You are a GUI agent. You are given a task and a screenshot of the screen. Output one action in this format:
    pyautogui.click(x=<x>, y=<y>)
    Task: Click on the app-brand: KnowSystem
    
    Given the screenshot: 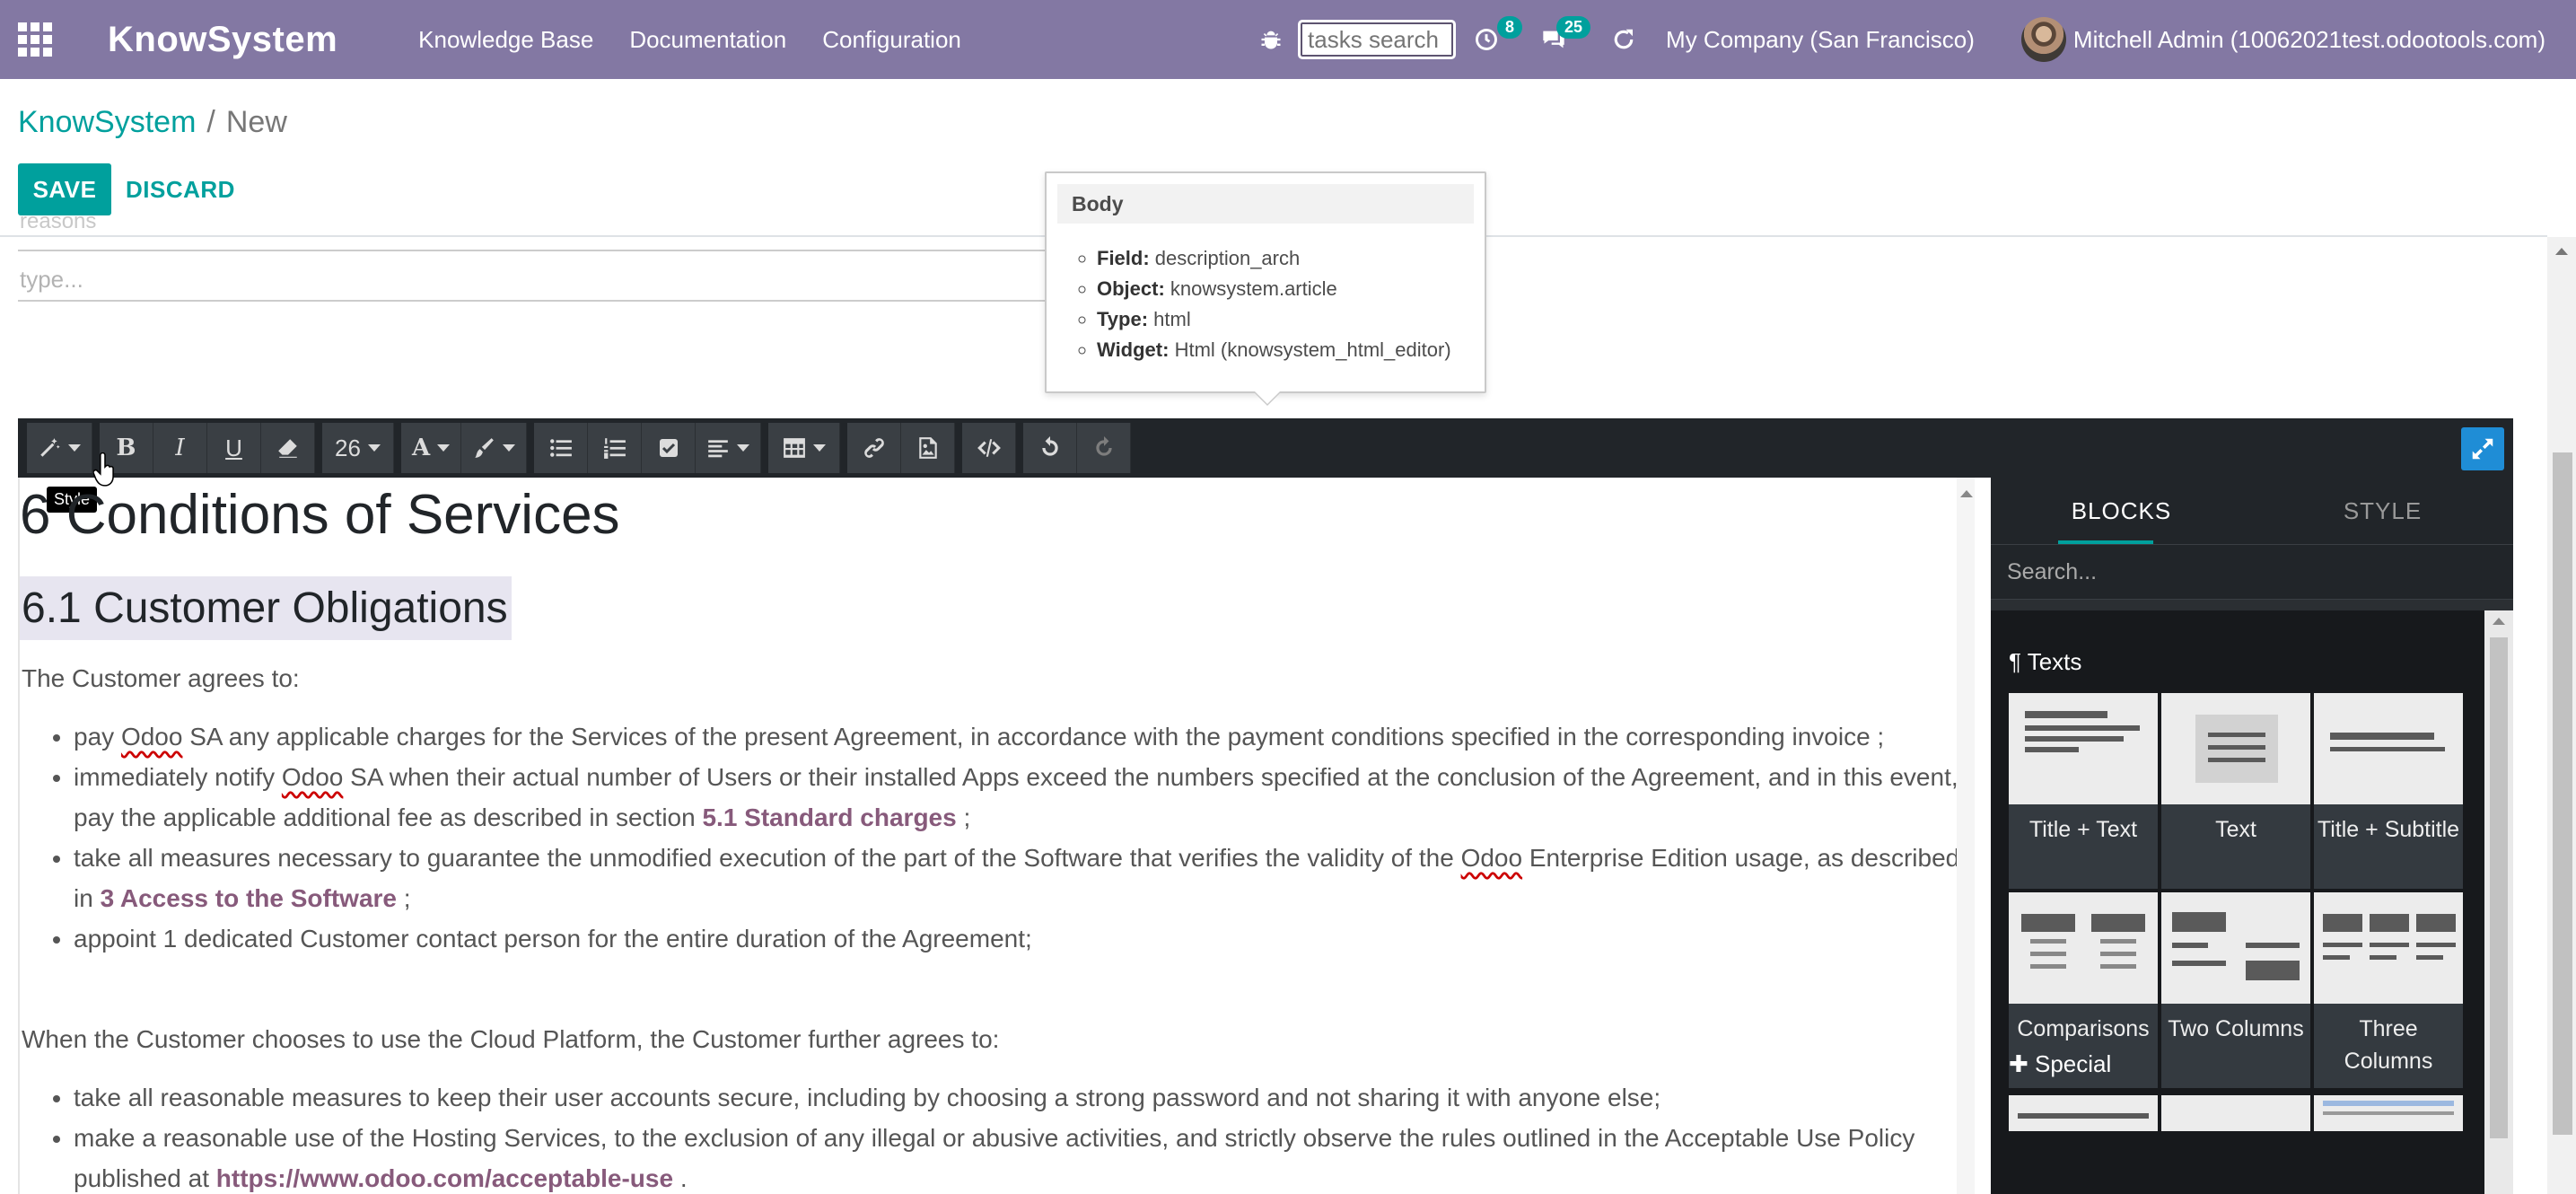 What is the action you would take?
    pyautogui.click(x=222, y=40)
    